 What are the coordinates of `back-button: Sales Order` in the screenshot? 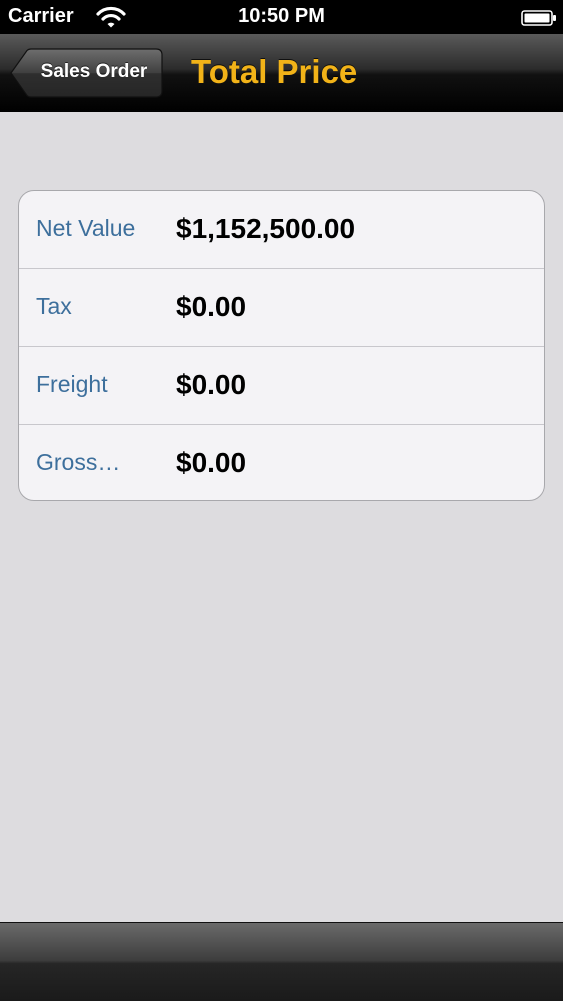 It's located at (86, 73).